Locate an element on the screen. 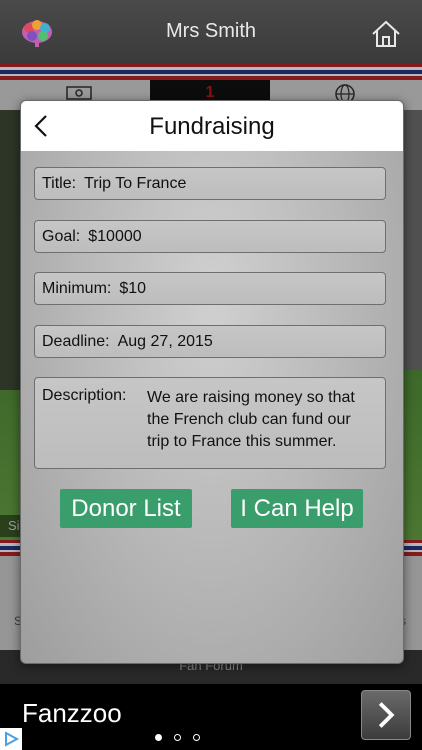 The height and width of the screenshot is (750, 422). ad-banner: Fanzzoo is located at coordinates (211, 717).